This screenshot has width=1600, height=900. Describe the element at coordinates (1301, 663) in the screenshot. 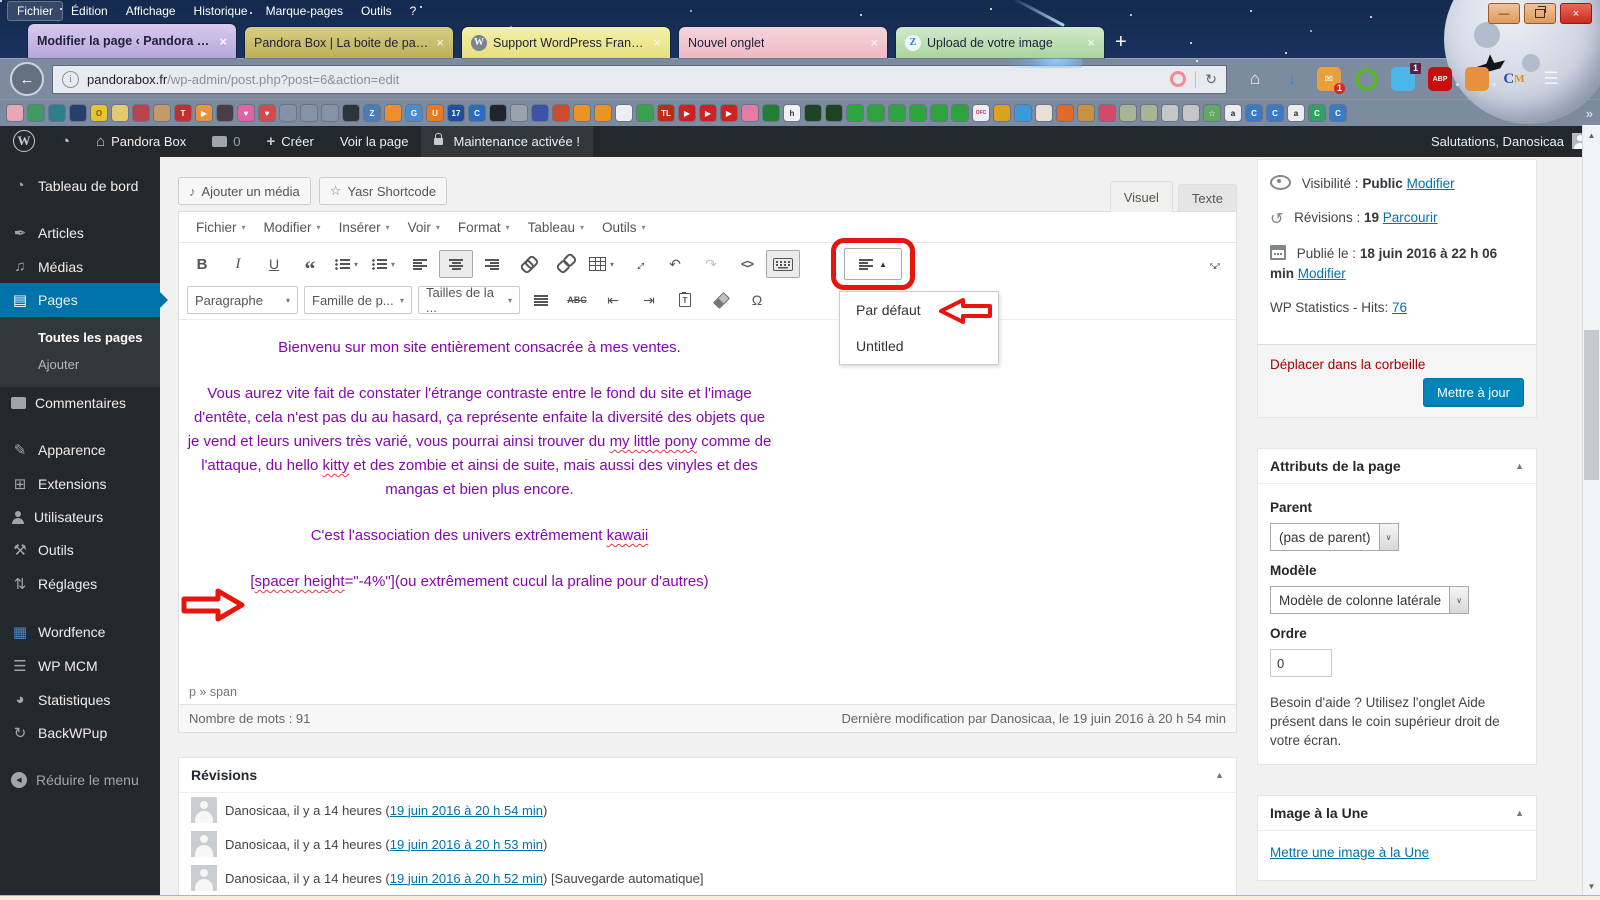

I see `order-input` at that location.